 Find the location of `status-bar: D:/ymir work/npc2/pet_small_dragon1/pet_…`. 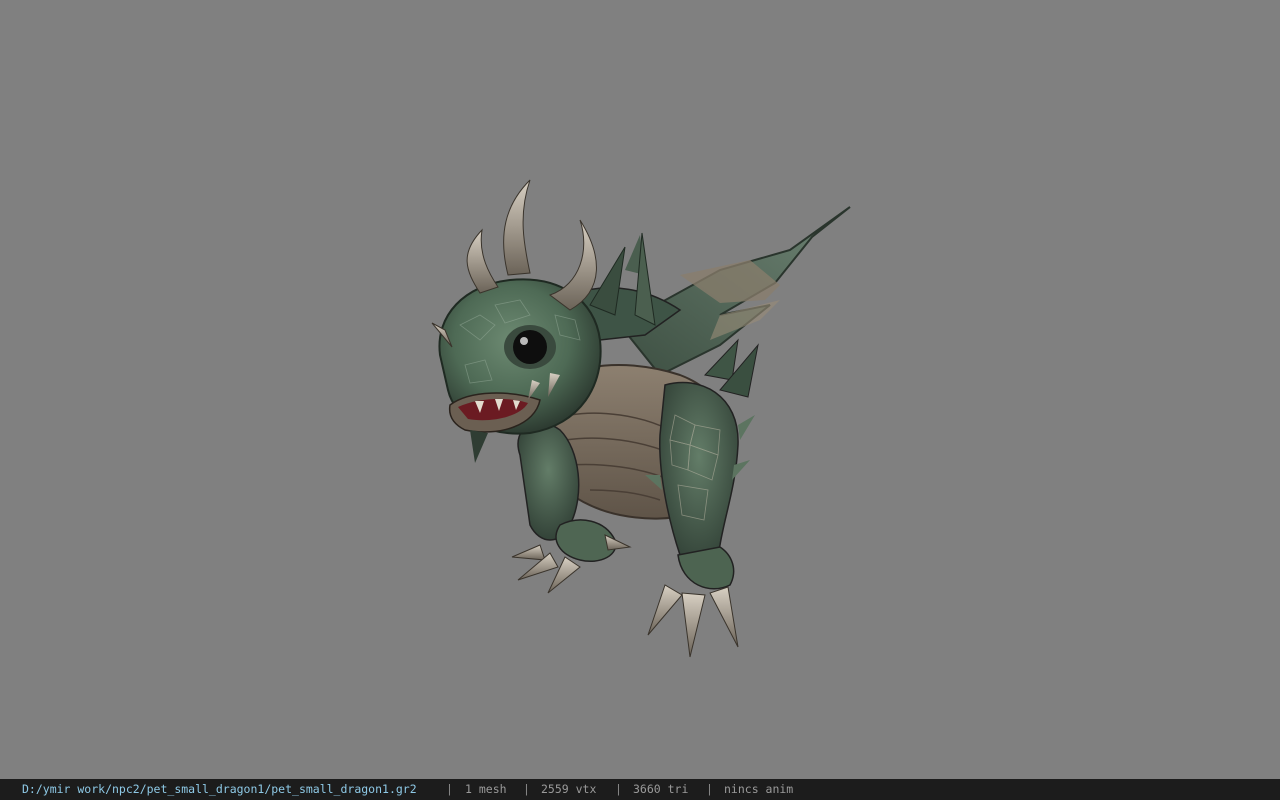

status-bar: D:/ymir work/npc2/pet_small_dragon1/pet_… is located at coordinates (640, 789).